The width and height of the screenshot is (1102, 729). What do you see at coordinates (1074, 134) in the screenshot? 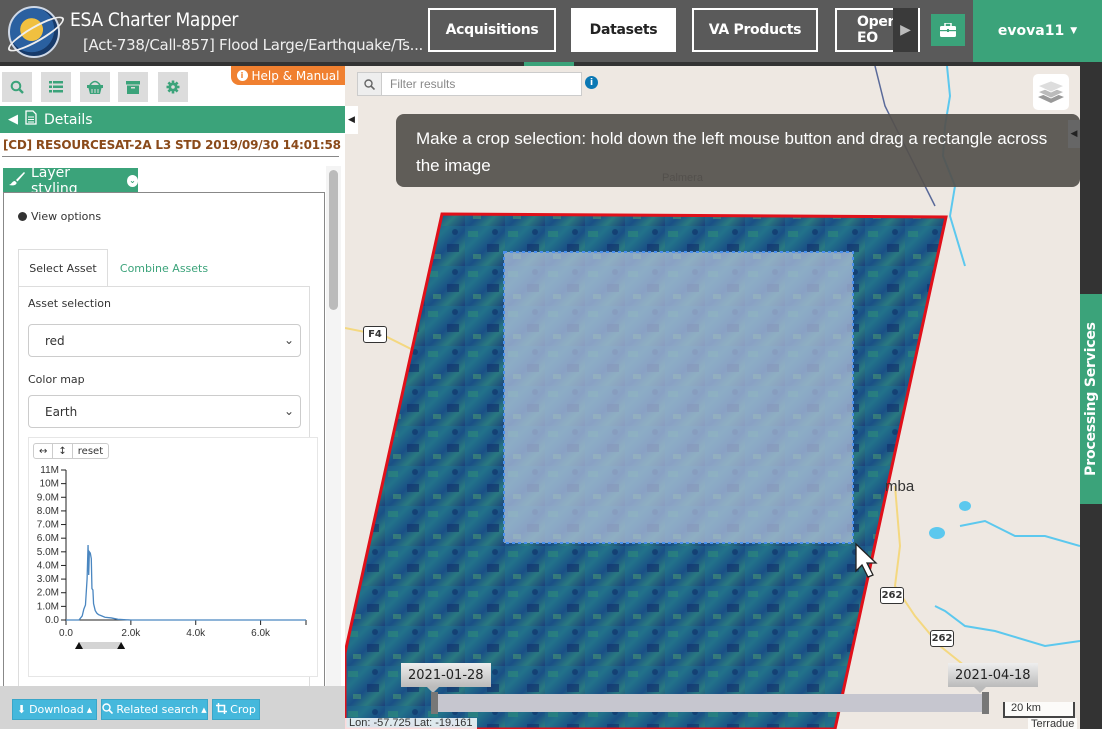
I see `collapse-right-panel-icon: ◀` at bounding box center [1074, 134].